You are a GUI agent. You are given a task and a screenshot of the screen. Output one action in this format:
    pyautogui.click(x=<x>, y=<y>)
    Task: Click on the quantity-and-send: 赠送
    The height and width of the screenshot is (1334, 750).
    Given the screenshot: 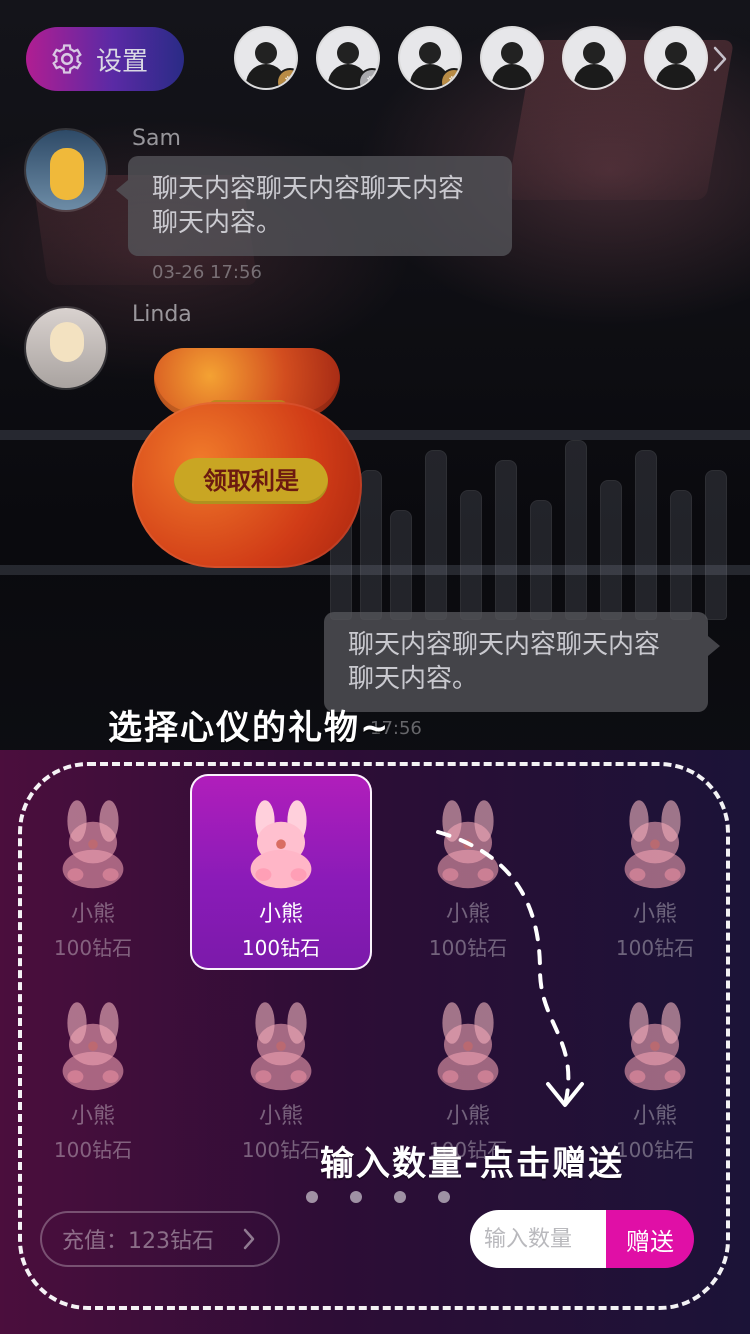 What is the action you would take?
    pyautogui.click(x=582, y=1239)
    